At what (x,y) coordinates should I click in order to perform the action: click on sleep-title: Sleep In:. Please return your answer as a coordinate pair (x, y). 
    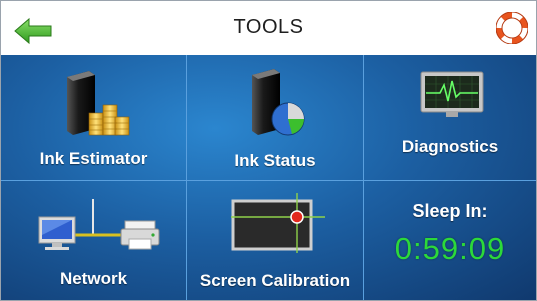
    Looking at the image, I should click on (450, 211).